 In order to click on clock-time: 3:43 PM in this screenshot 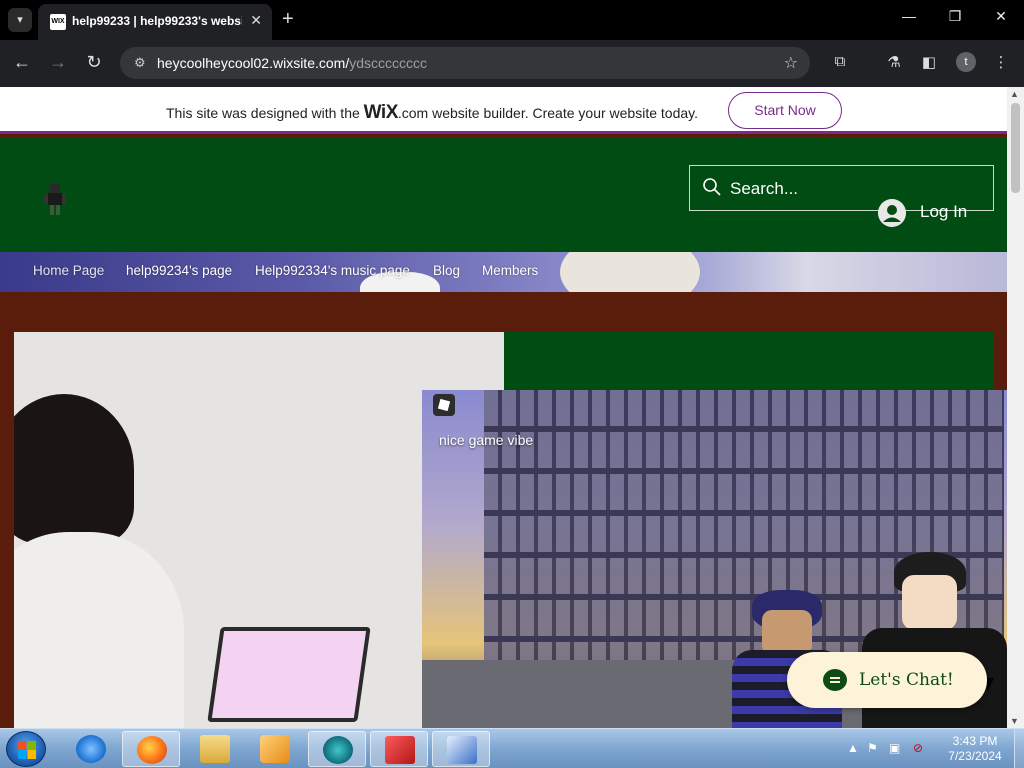, I will do `click(975, 741)`.